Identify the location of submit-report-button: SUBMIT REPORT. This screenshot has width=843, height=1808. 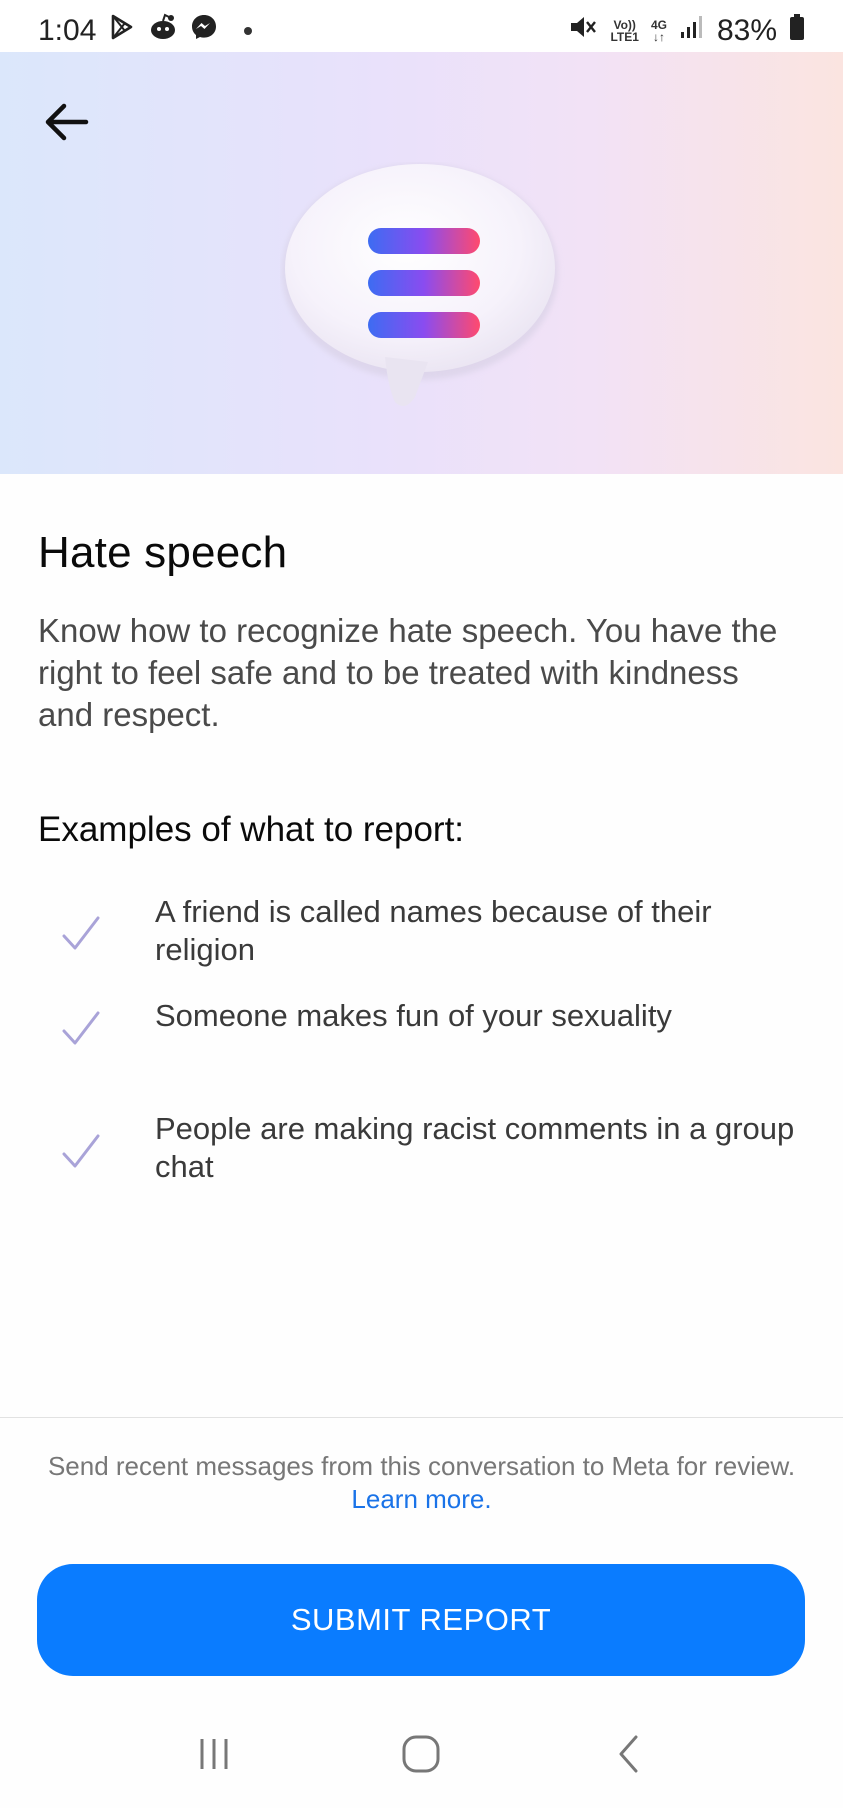
(421, 1620).